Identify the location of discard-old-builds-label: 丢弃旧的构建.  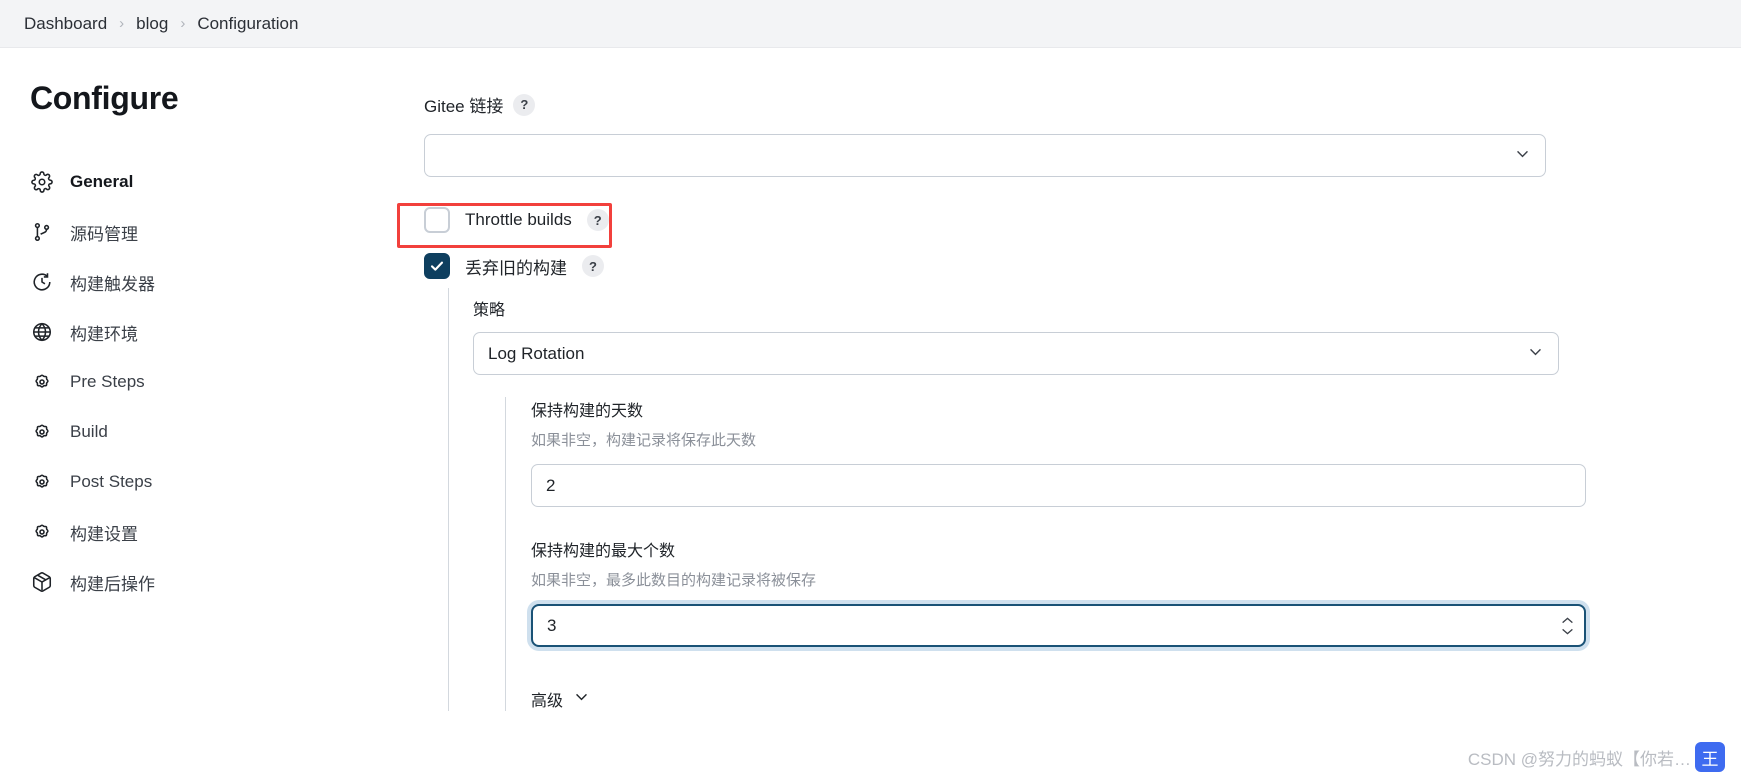
(516, 268).